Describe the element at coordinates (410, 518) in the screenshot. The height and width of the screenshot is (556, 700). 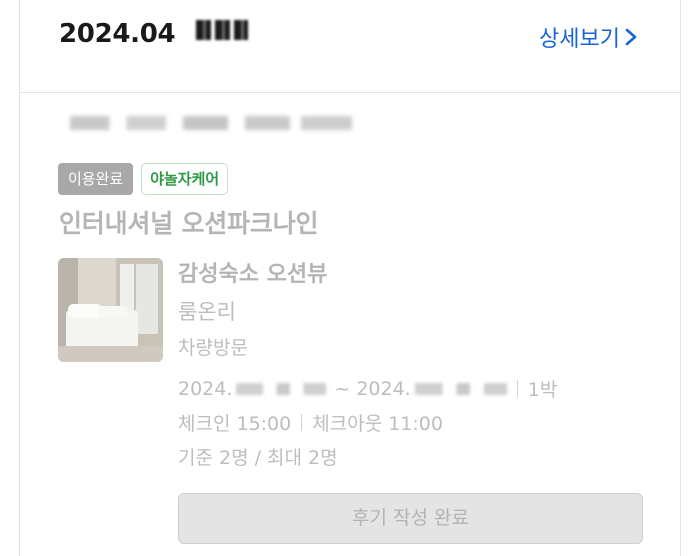
I see `review-complete-button: 후기 작성 완료` at that location.